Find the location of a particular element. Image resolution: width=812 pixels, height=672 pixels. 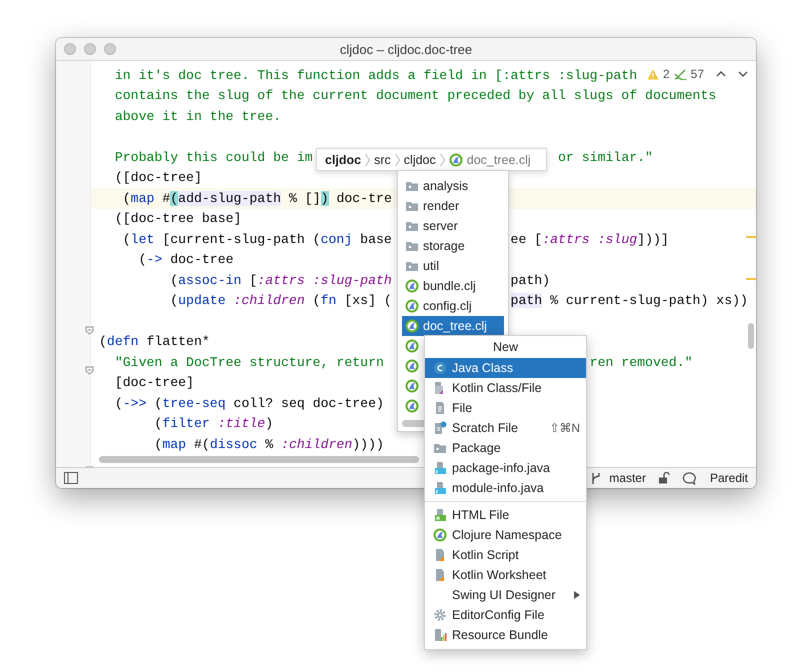

code-text: path % current-slug-path) xs)) is located at coordinates (629, 300).